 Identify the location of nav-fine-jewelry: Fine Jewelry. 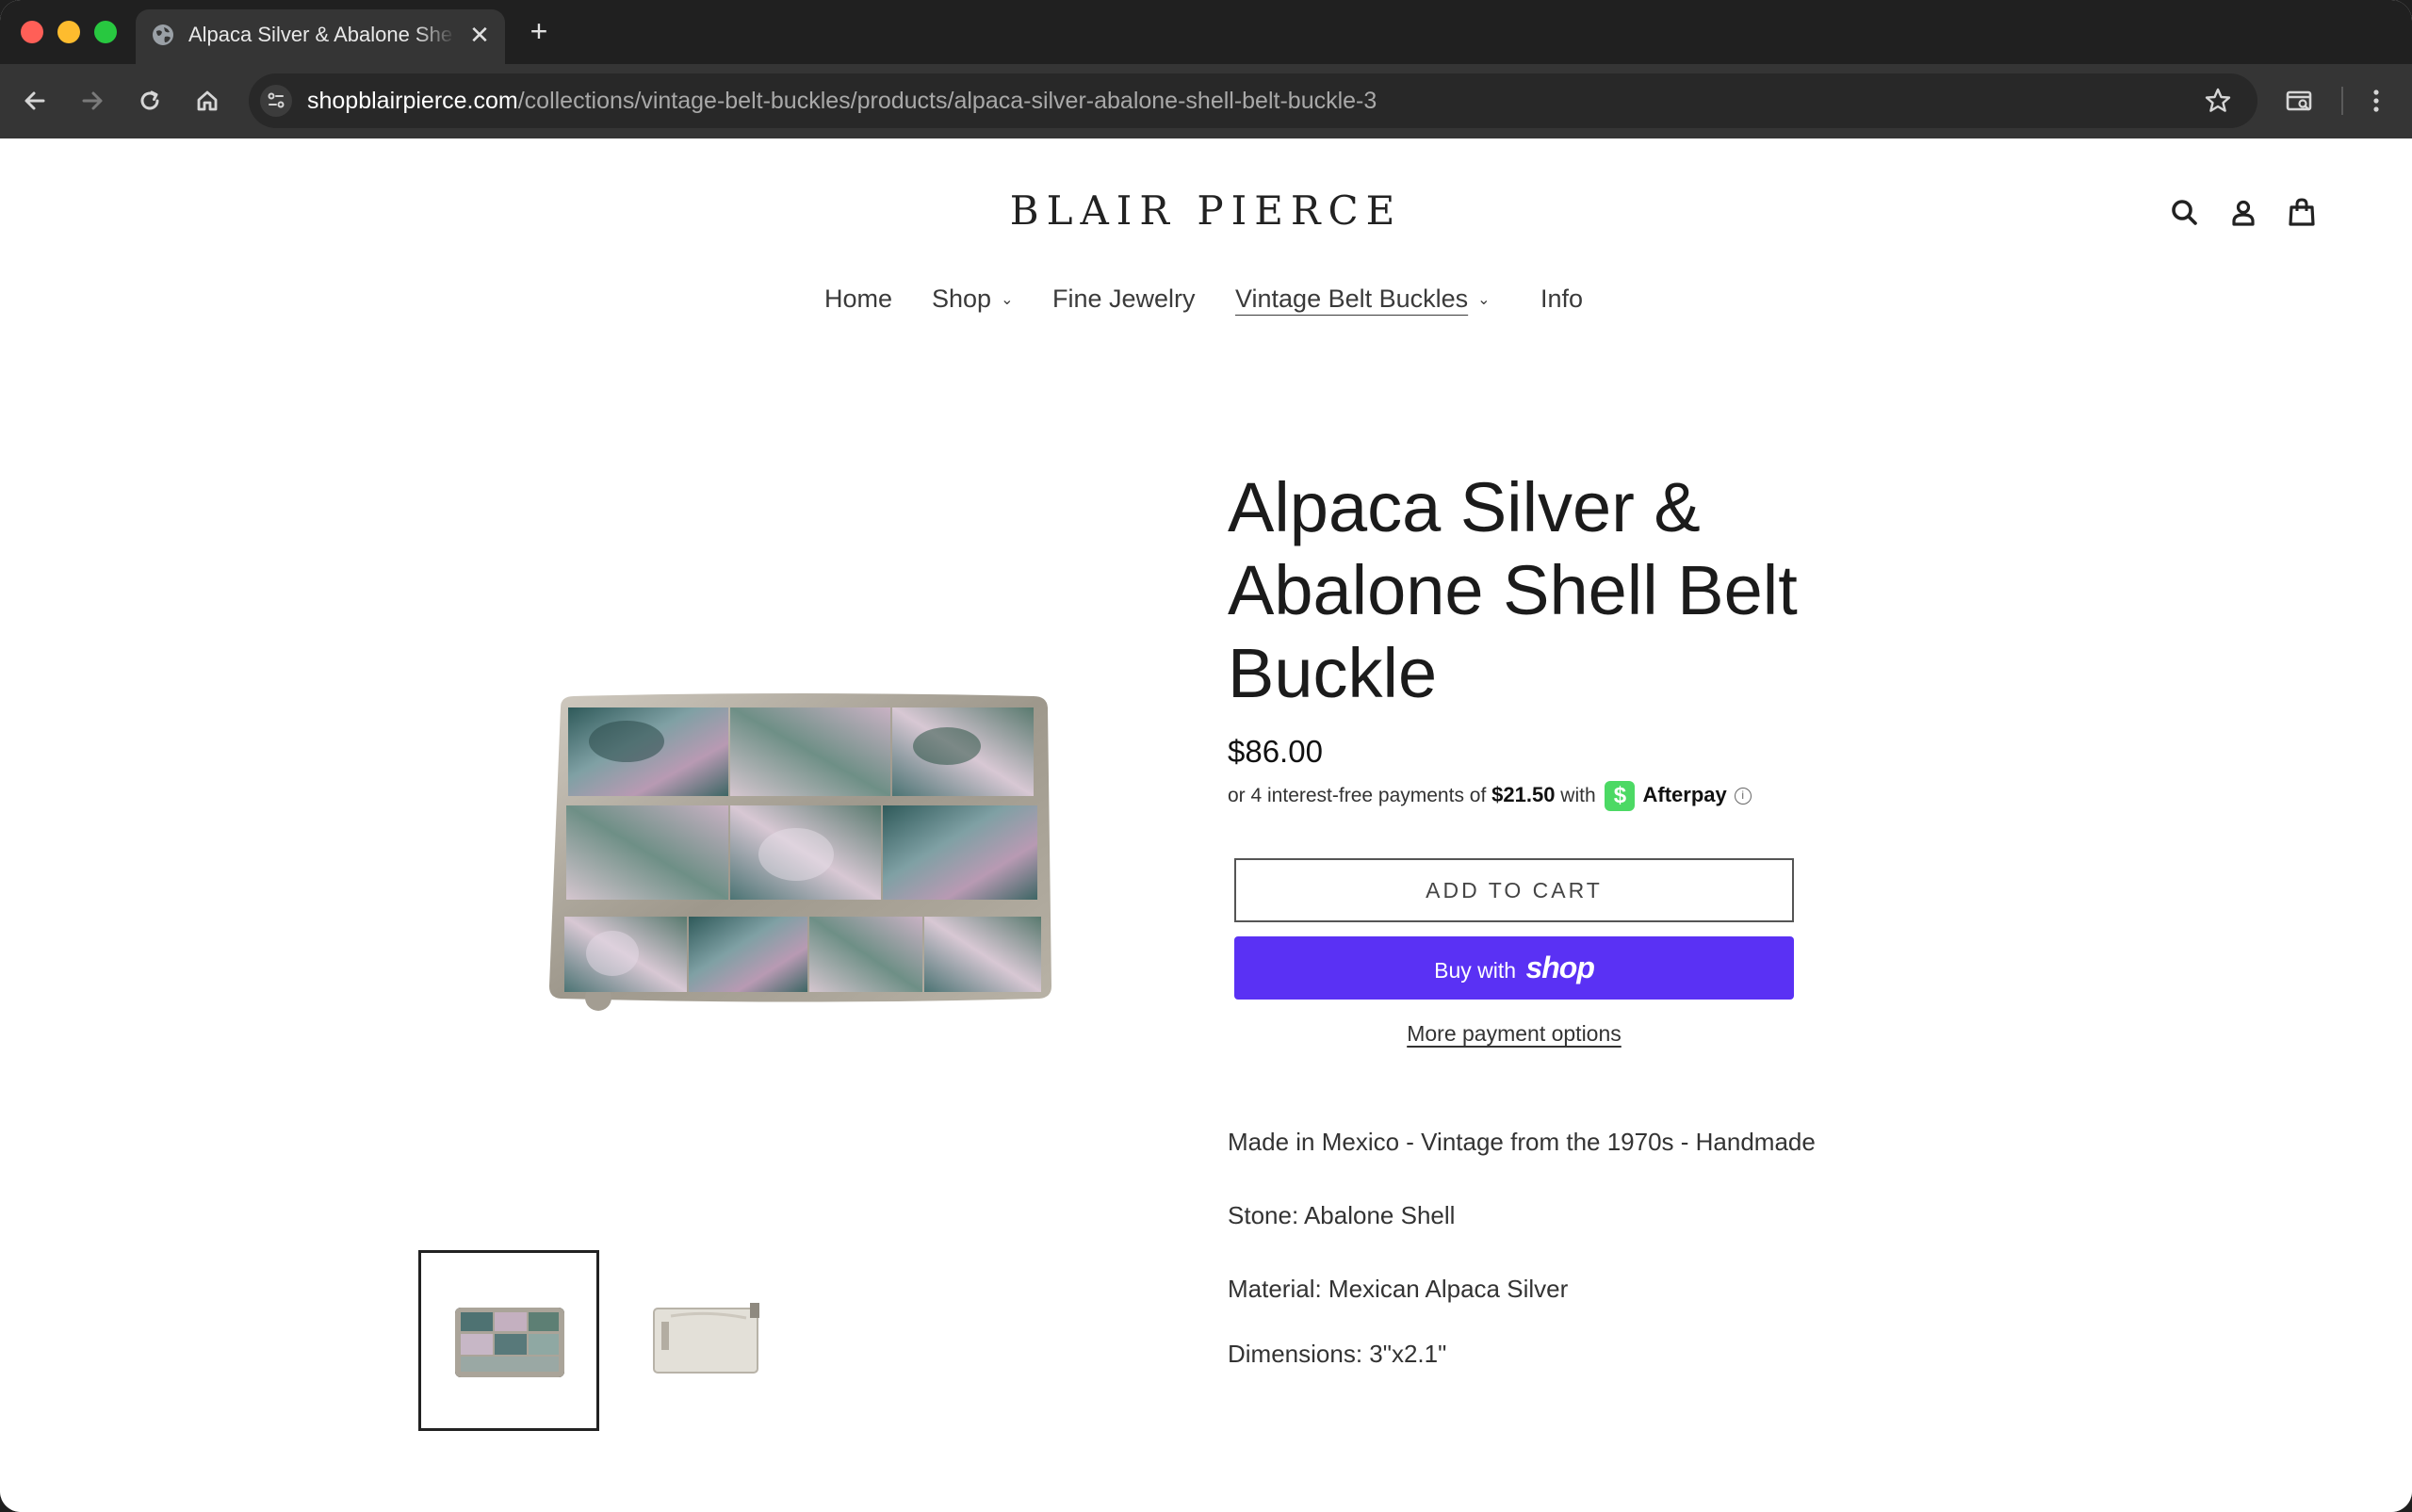
(1124, 301).